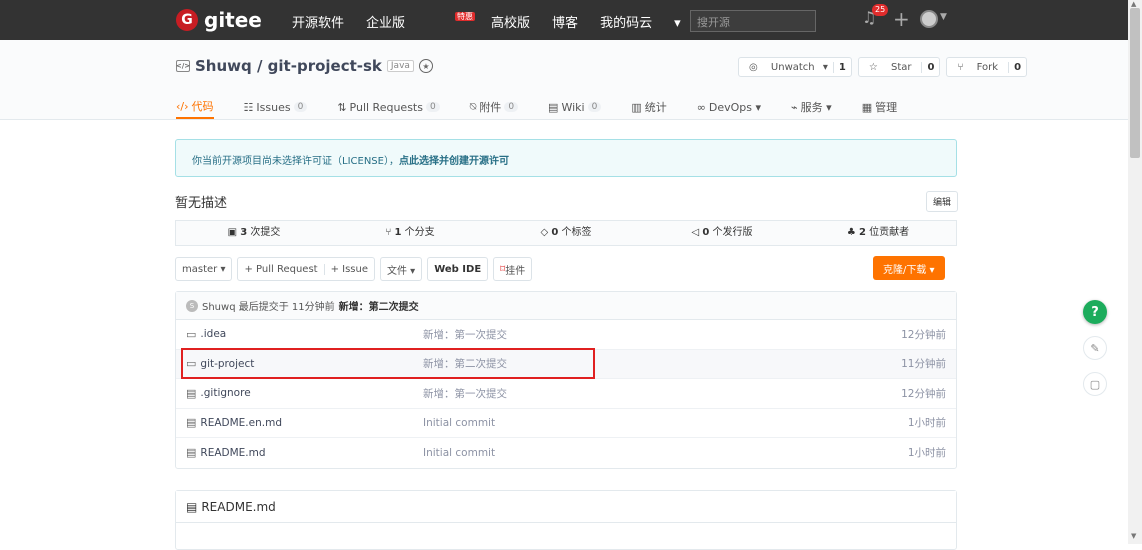 The image size is (1142, 550). Describe the element at coordinates (566, 364) in the screenshot. I see `table-row: ▭ git-project 新增：第二次提交 11分钟前` at that location.